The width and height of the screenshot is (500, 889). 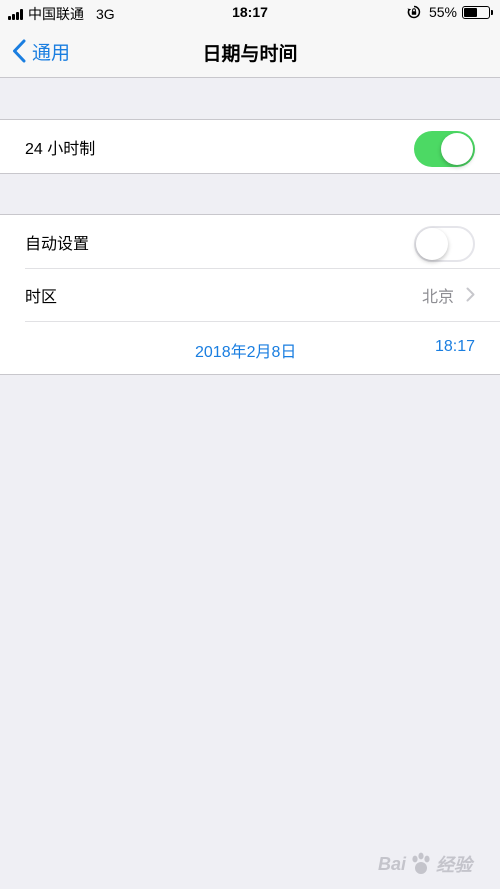 I want to click on watermark-text-left: Bai, so click(x=391, y=863).